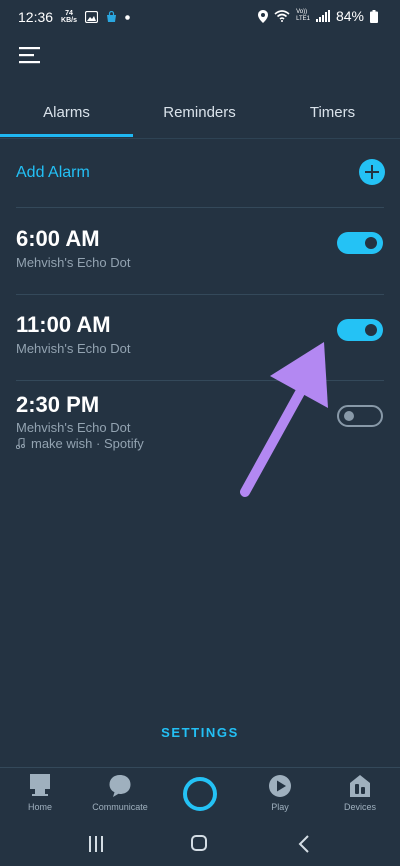 Image resolution: width=400 pixels, height=866 pixels. What do you see at coordinates (120, 786) in the screenshot?
I see `chat-icon` at bounding box center [120, 786].